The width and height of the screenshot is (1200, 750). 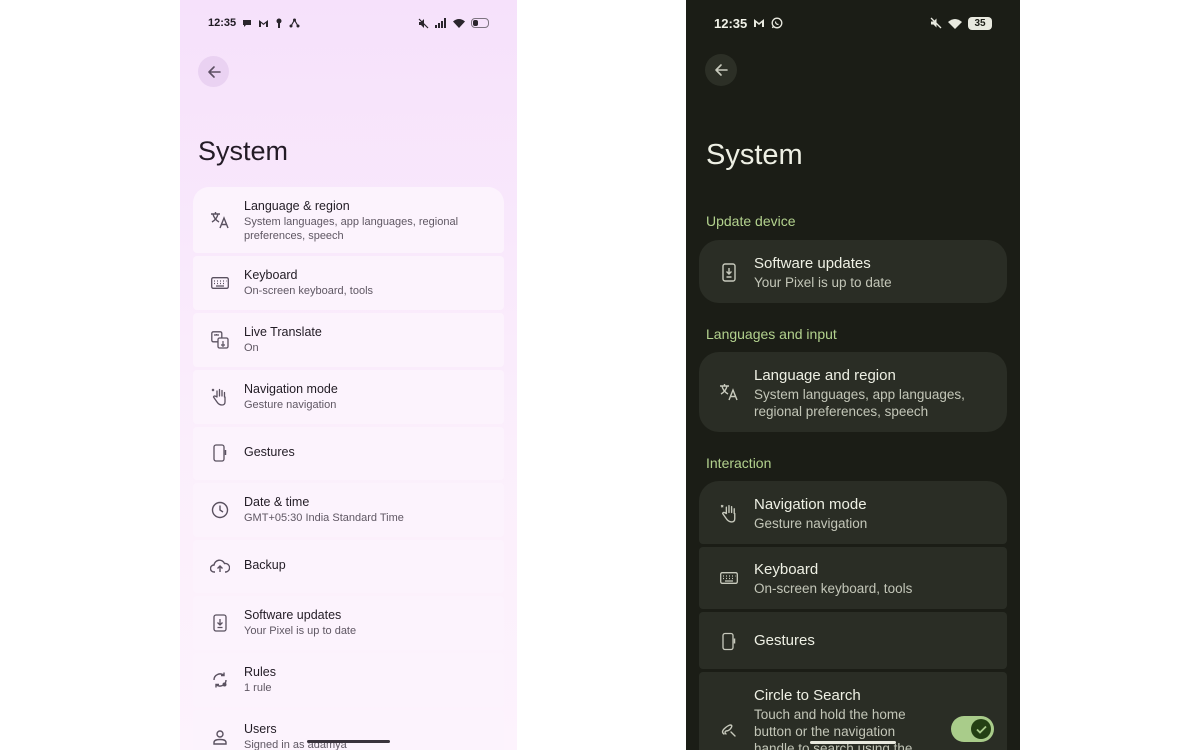 What do you see at coordinates (480, 23) in the screenshot?
I see `battery-icon` at bounding box center [480, 23].